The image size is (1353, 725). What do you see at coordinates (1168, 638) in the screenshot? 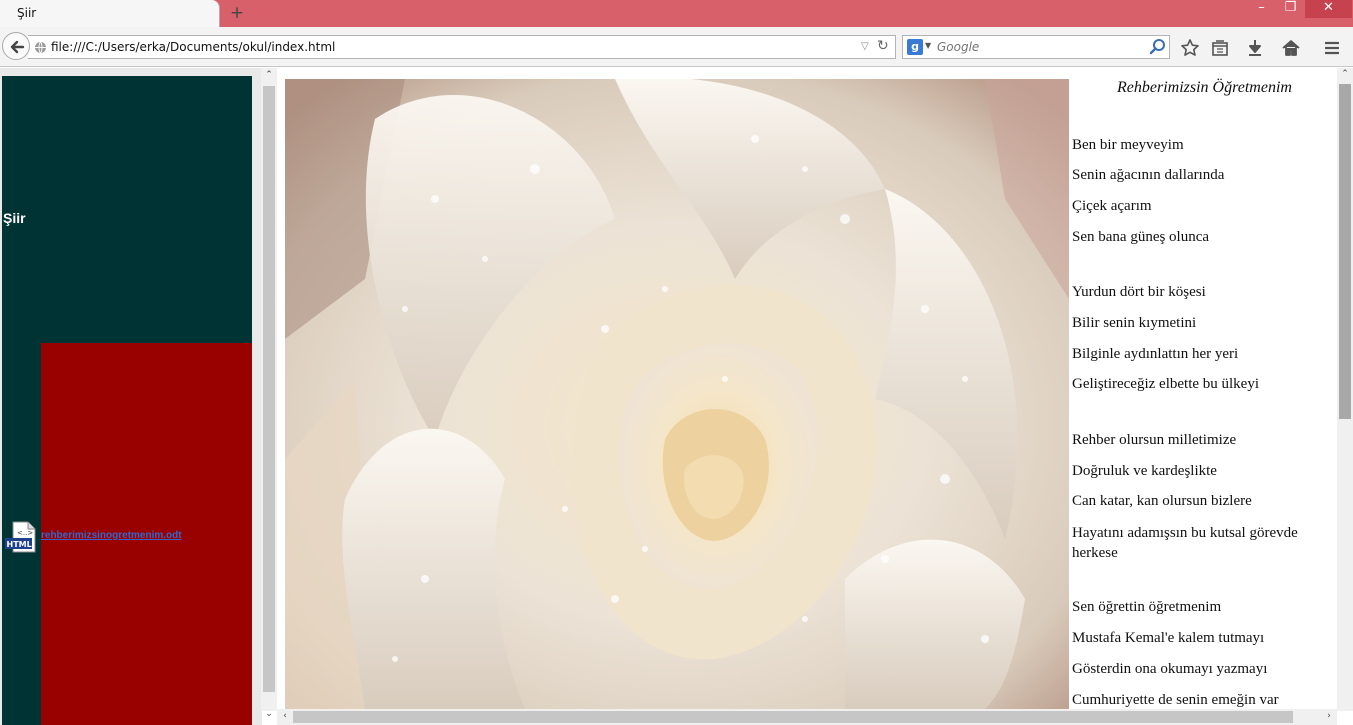
I see `poem-line: Mustafa Kemal'e kalem tutmayı` at bounding box center [1168, 638].